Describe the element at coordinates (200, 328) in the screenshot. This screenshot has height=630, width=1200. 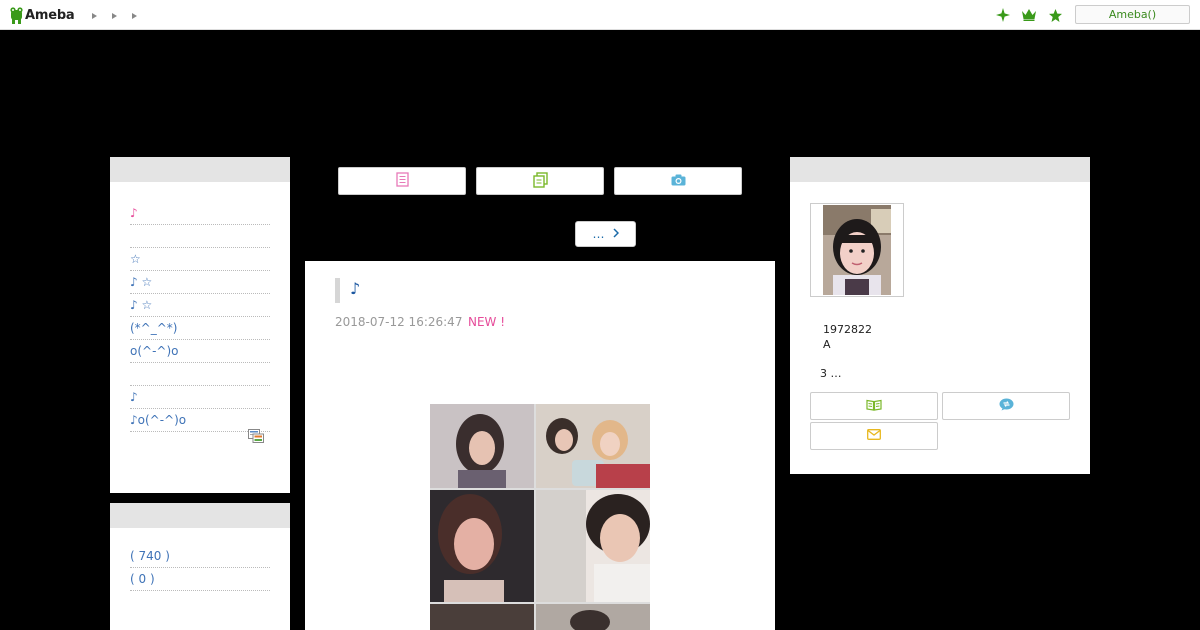
I see `theme-item: (*^_^*)` at that location.